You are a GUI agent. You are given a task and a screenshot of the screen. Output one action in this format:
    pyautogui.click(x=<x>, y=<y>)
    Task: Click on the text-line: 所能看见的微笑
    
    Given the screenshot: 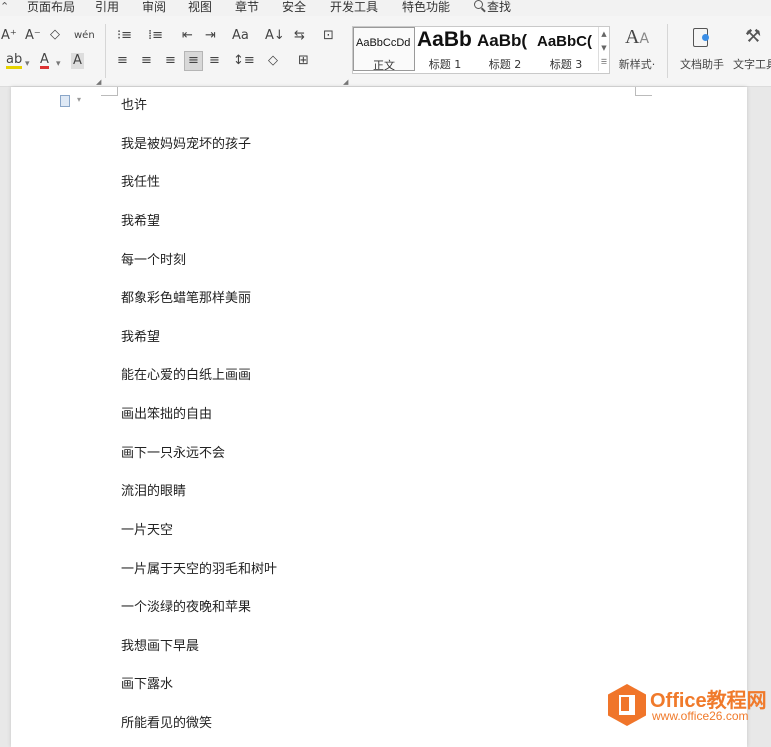 What is the action you would take?
    pyautogui.click(x=166, y=721)
    